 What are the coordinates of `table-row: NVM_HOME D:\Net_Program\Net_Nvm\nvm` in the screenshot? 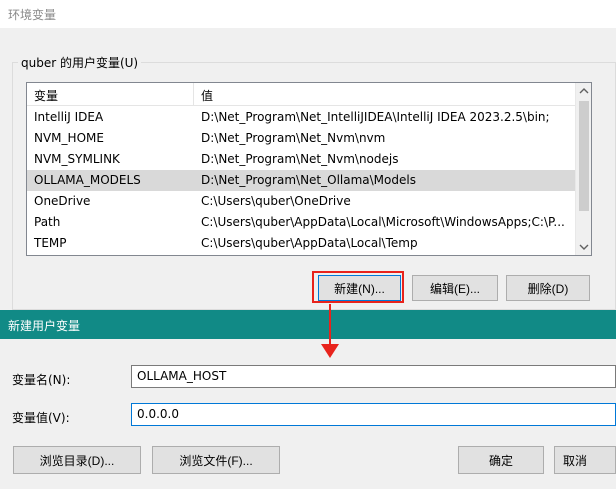 It's located at (301, 138).